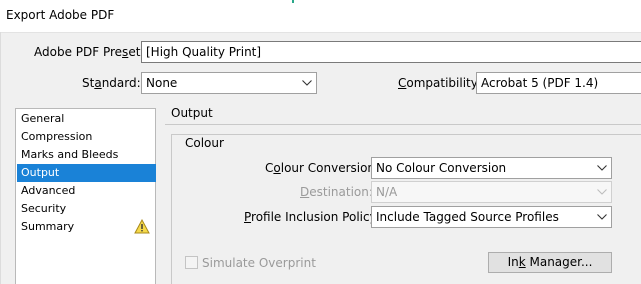 The height and width of the screenshot is (284, 641). I want to click on simulate-overprint-checkbox, so click(191, 262).